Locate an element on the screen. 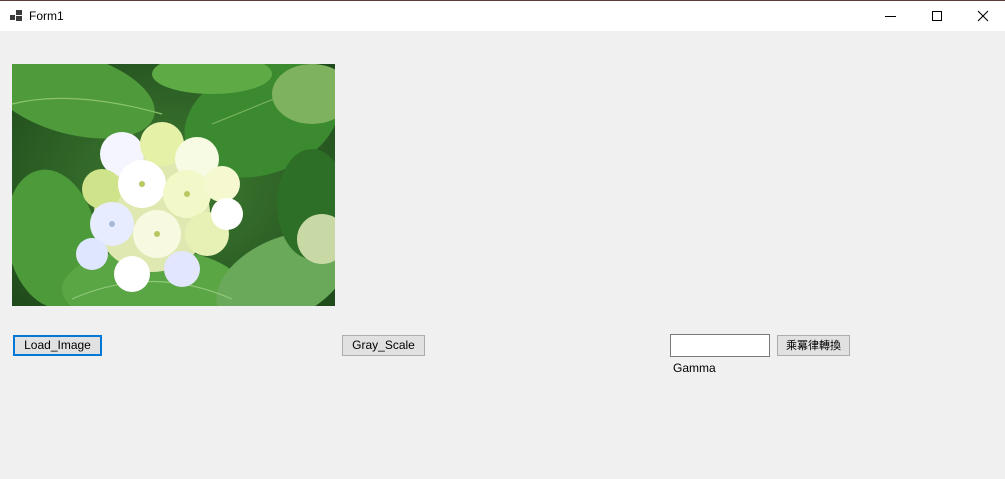 The width and height of the screenshot is (1005, 479). gamma-label: Gamma is located at coordinates (694, 368).